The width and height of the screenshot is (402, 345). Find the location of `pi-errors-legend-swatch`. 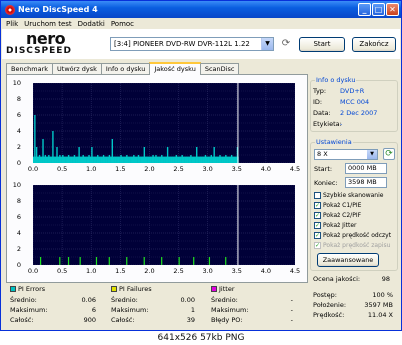

pi-errors-legend-swatch is located at coordinates (13, 289).